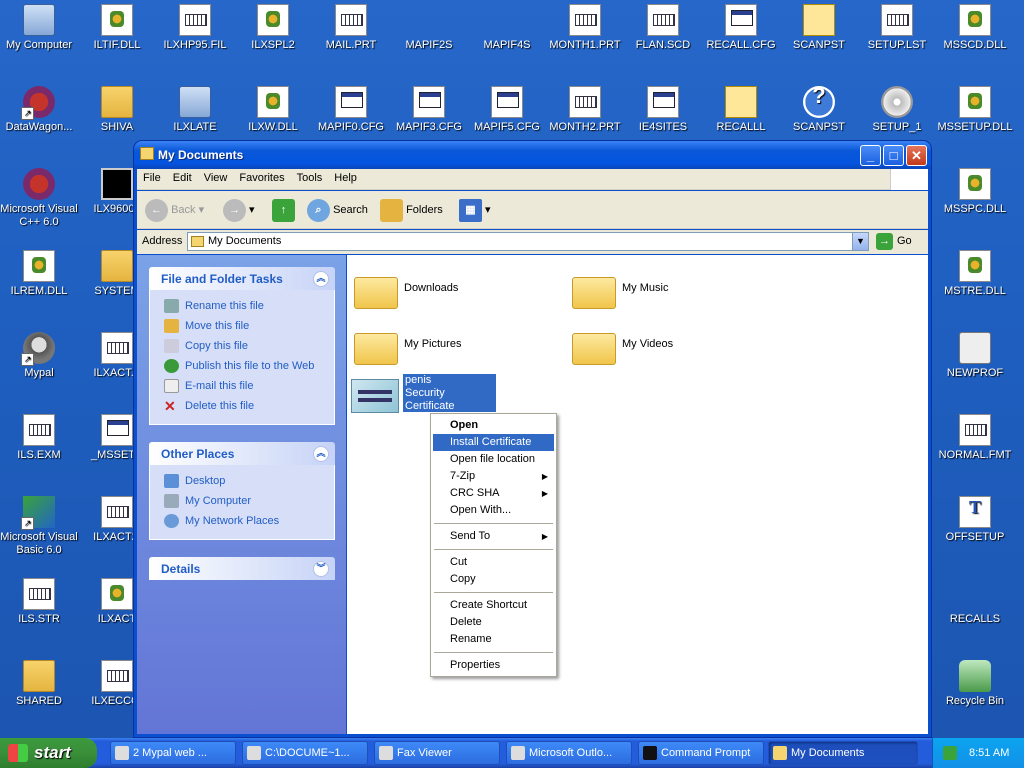  What do you see at coordinates (843, 753) in the screenshot?
I see `task-my-documents: My Documents` at bounding box center [843, 753].